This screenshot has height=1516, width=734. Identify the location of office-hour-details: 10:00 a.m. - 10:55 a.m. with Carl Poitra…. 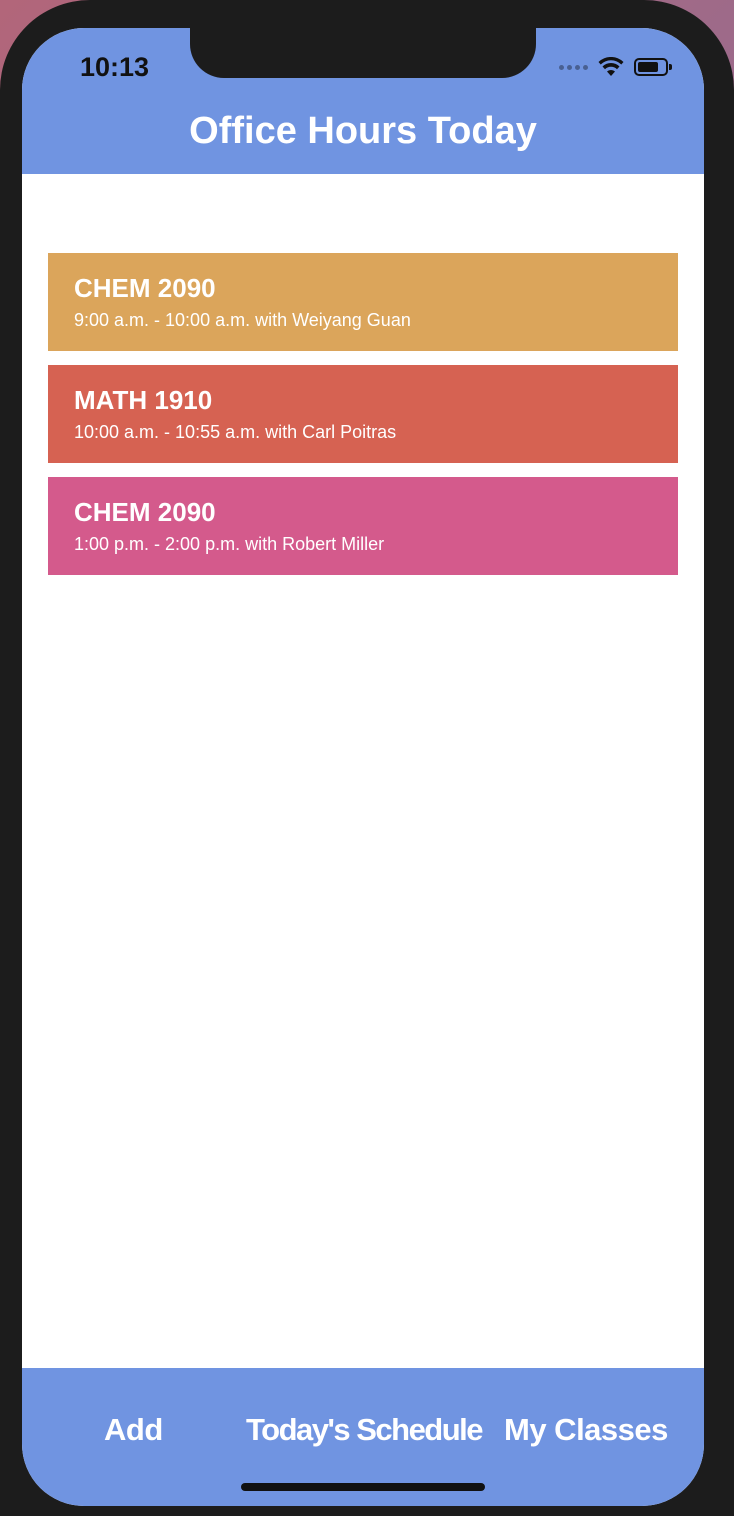
(235, 432).